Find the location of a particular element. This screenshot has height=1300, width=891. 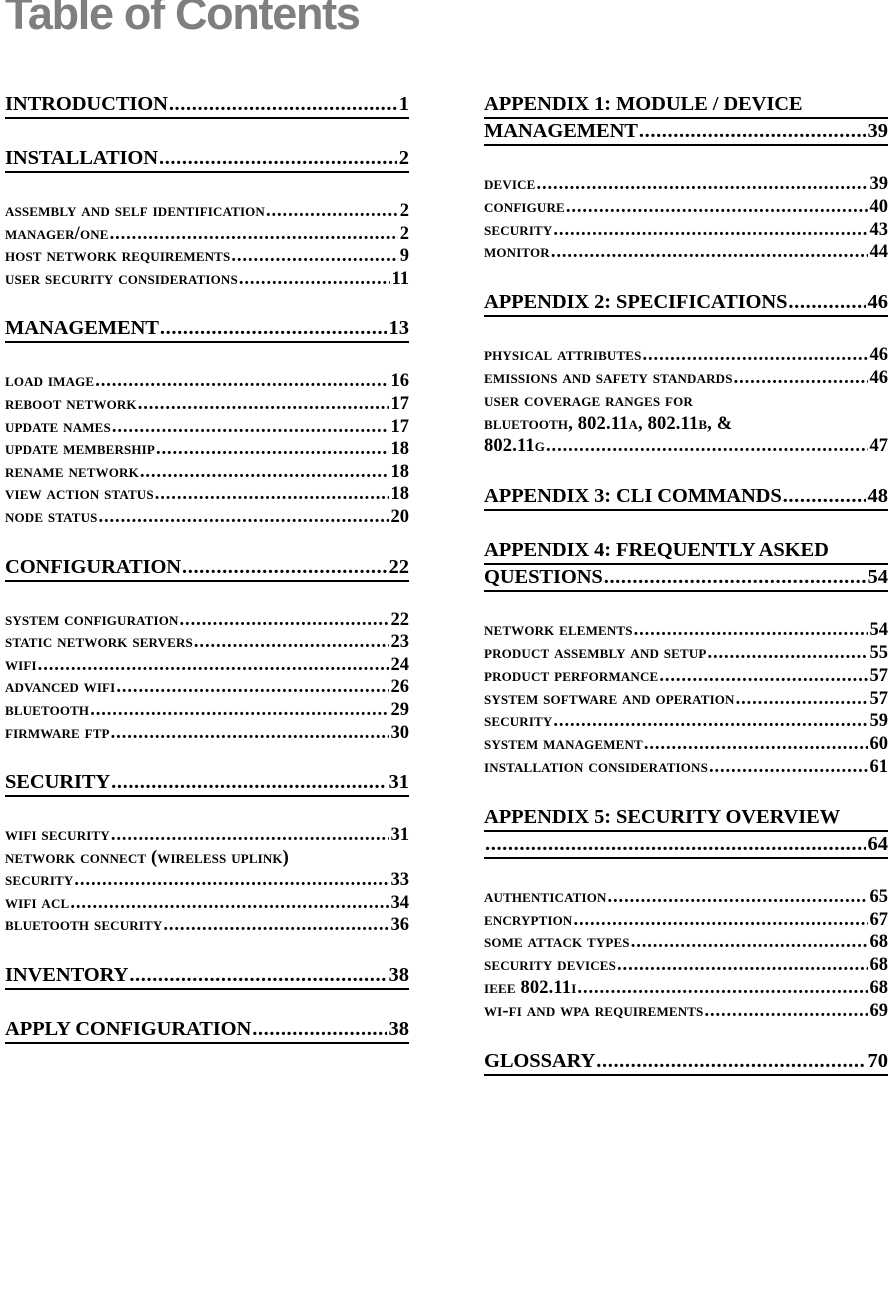

toc-entry-line: Firmware Ftp 30 is located at coordinates (207, 733).